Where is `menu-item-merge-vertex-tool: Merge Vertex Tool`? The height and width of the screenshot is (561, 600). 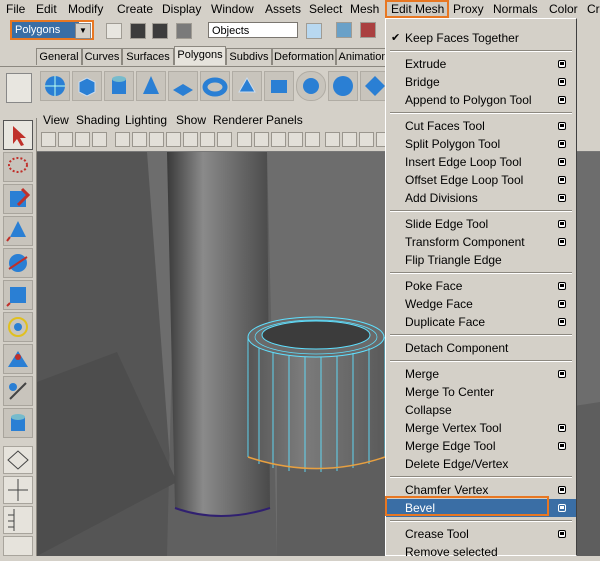 menu-item-merge-vertex-tool: Merge Vertex Tool is located at coordinates (481, 428).